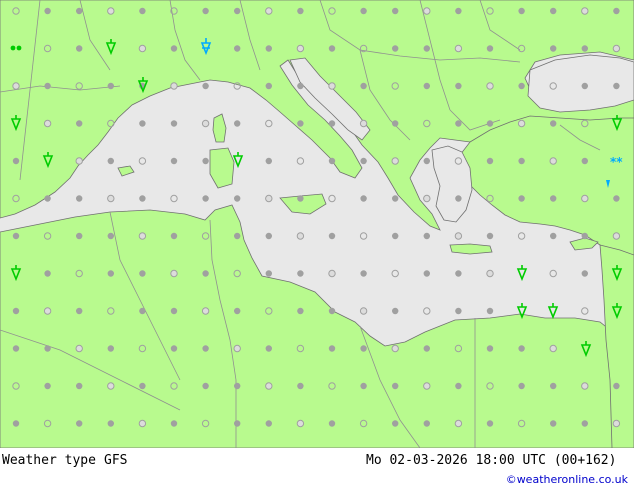 This screenshot has width=634, height=490. What do you see at coordinates (19, 48) in the screenshot?
I see `drizzle-icon` at bounding box center [19, 48].